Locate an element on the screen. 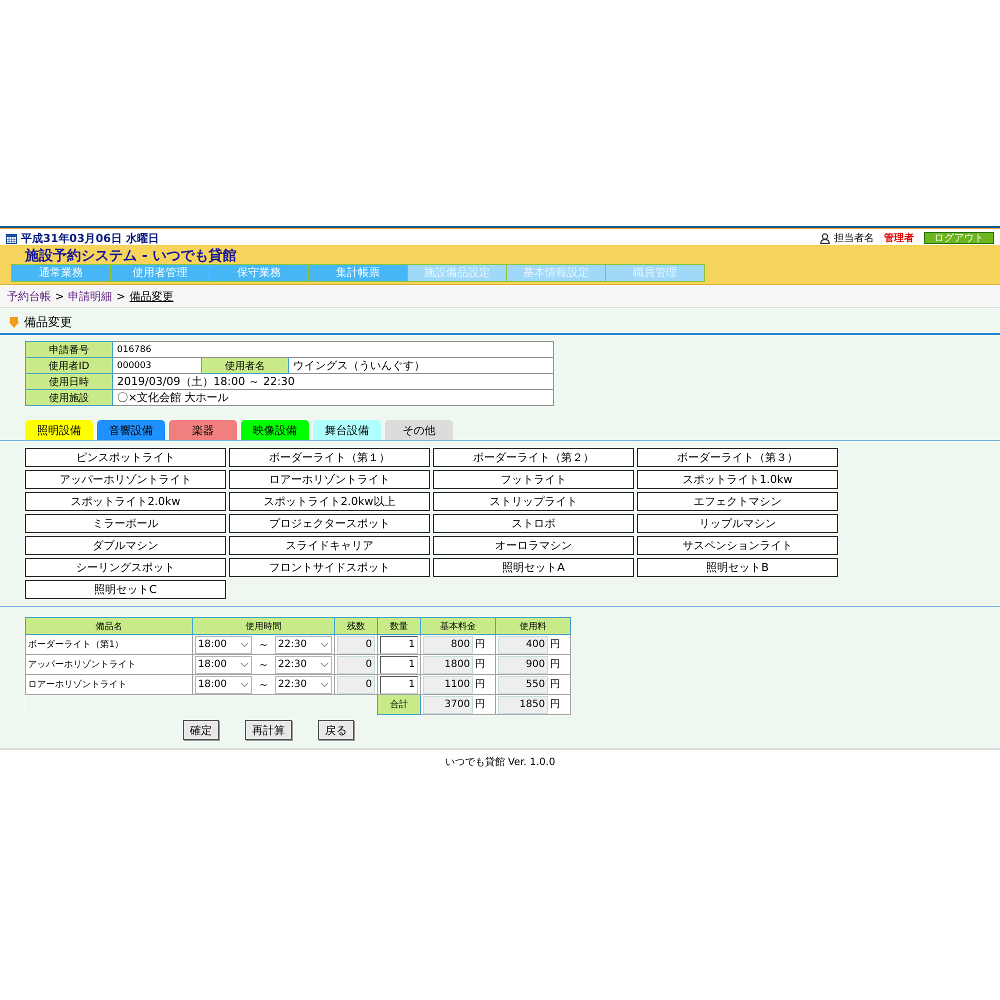  equipment-button: ストロボ is located at coordinates (533, 523).